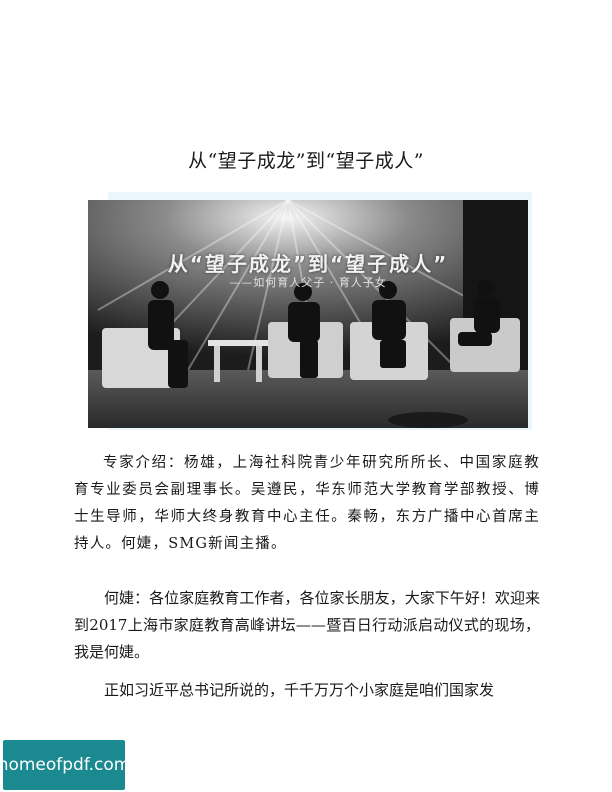 The width and height of the screenshot is (612, 792). I want to click on article-title: 从“望子成龙”到“望子成人”, so click(306, 161).